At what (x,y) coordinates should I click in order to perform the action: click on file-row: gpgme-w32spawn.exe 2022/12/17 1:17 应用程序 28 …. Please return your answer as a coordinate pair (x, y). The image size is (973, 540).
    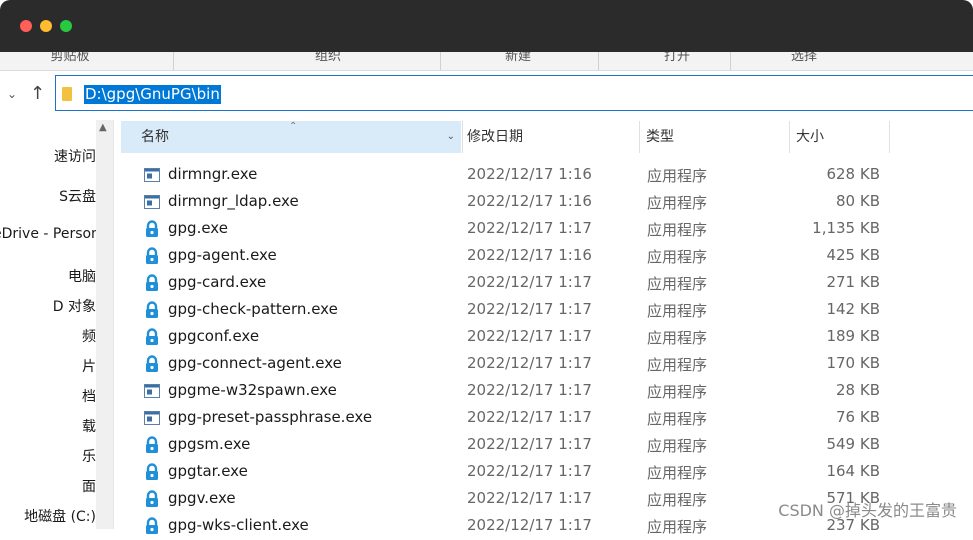
    Looking at the image, I should click on (547, 391).